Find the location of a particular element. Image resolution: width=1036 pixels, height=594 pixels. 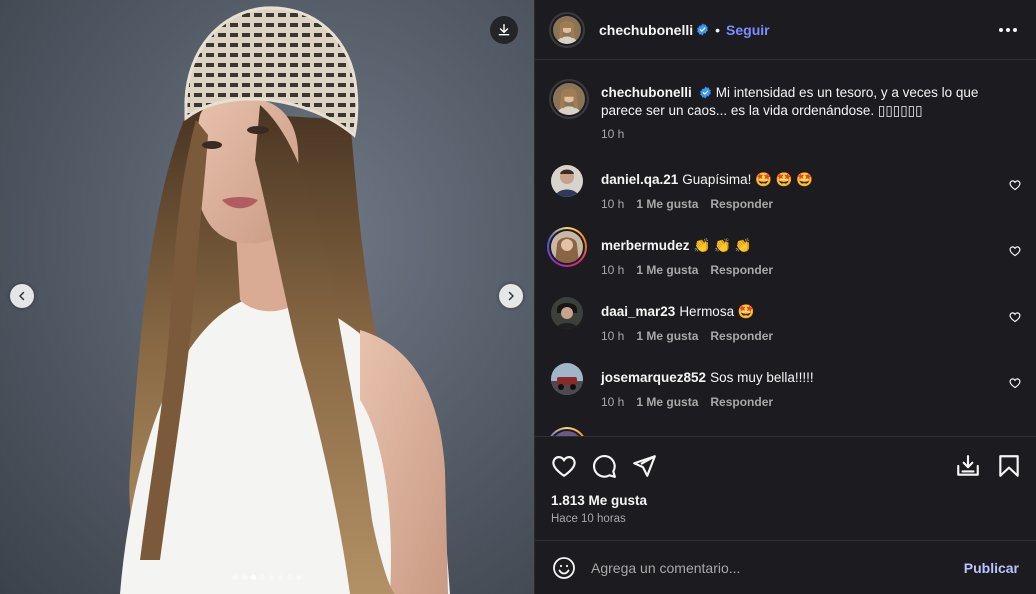

comment-bubble-icon is located at coordinates (604, 466).